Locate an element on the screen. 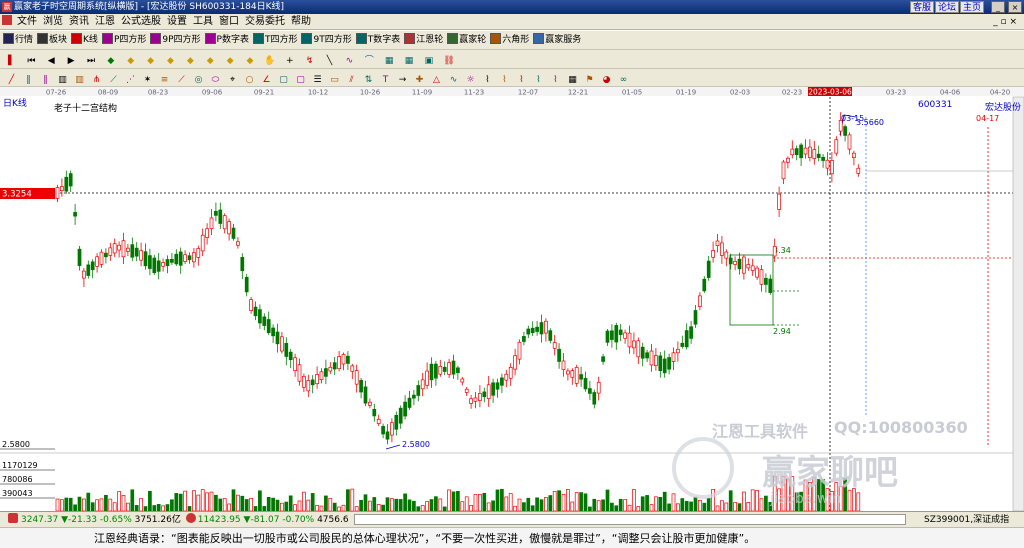 The height and width of the screenshot is (548, 1024). fib-tool-icon: ≡ is located at coordinates (164, 80).